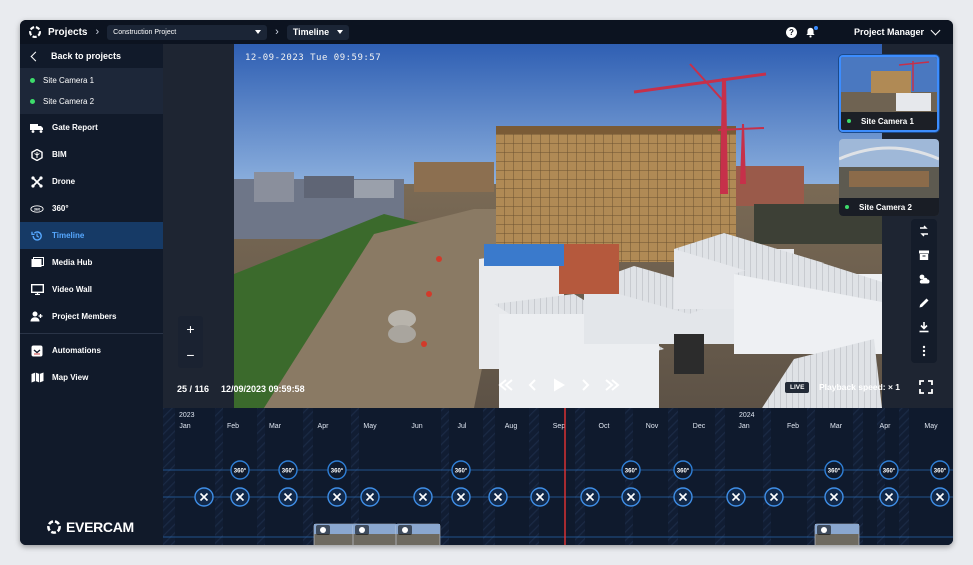  What do you see at coordinates (533, 385) in the screenshot?
I see `previous-frame-icon` at bounding box center [533, 385].